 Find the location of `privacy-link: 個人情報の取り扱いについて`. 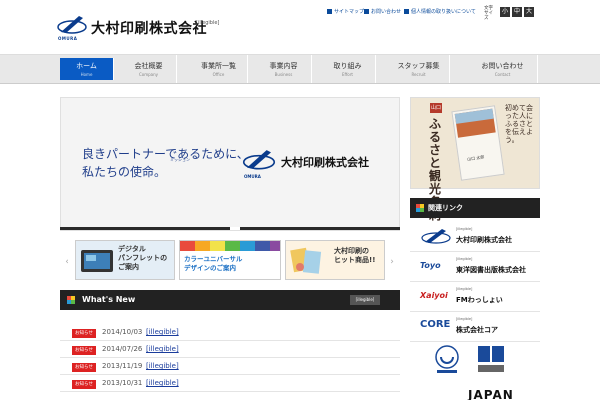

privacy-link: 個人情報の取り扱いについて is located at coordinates (440, 11).